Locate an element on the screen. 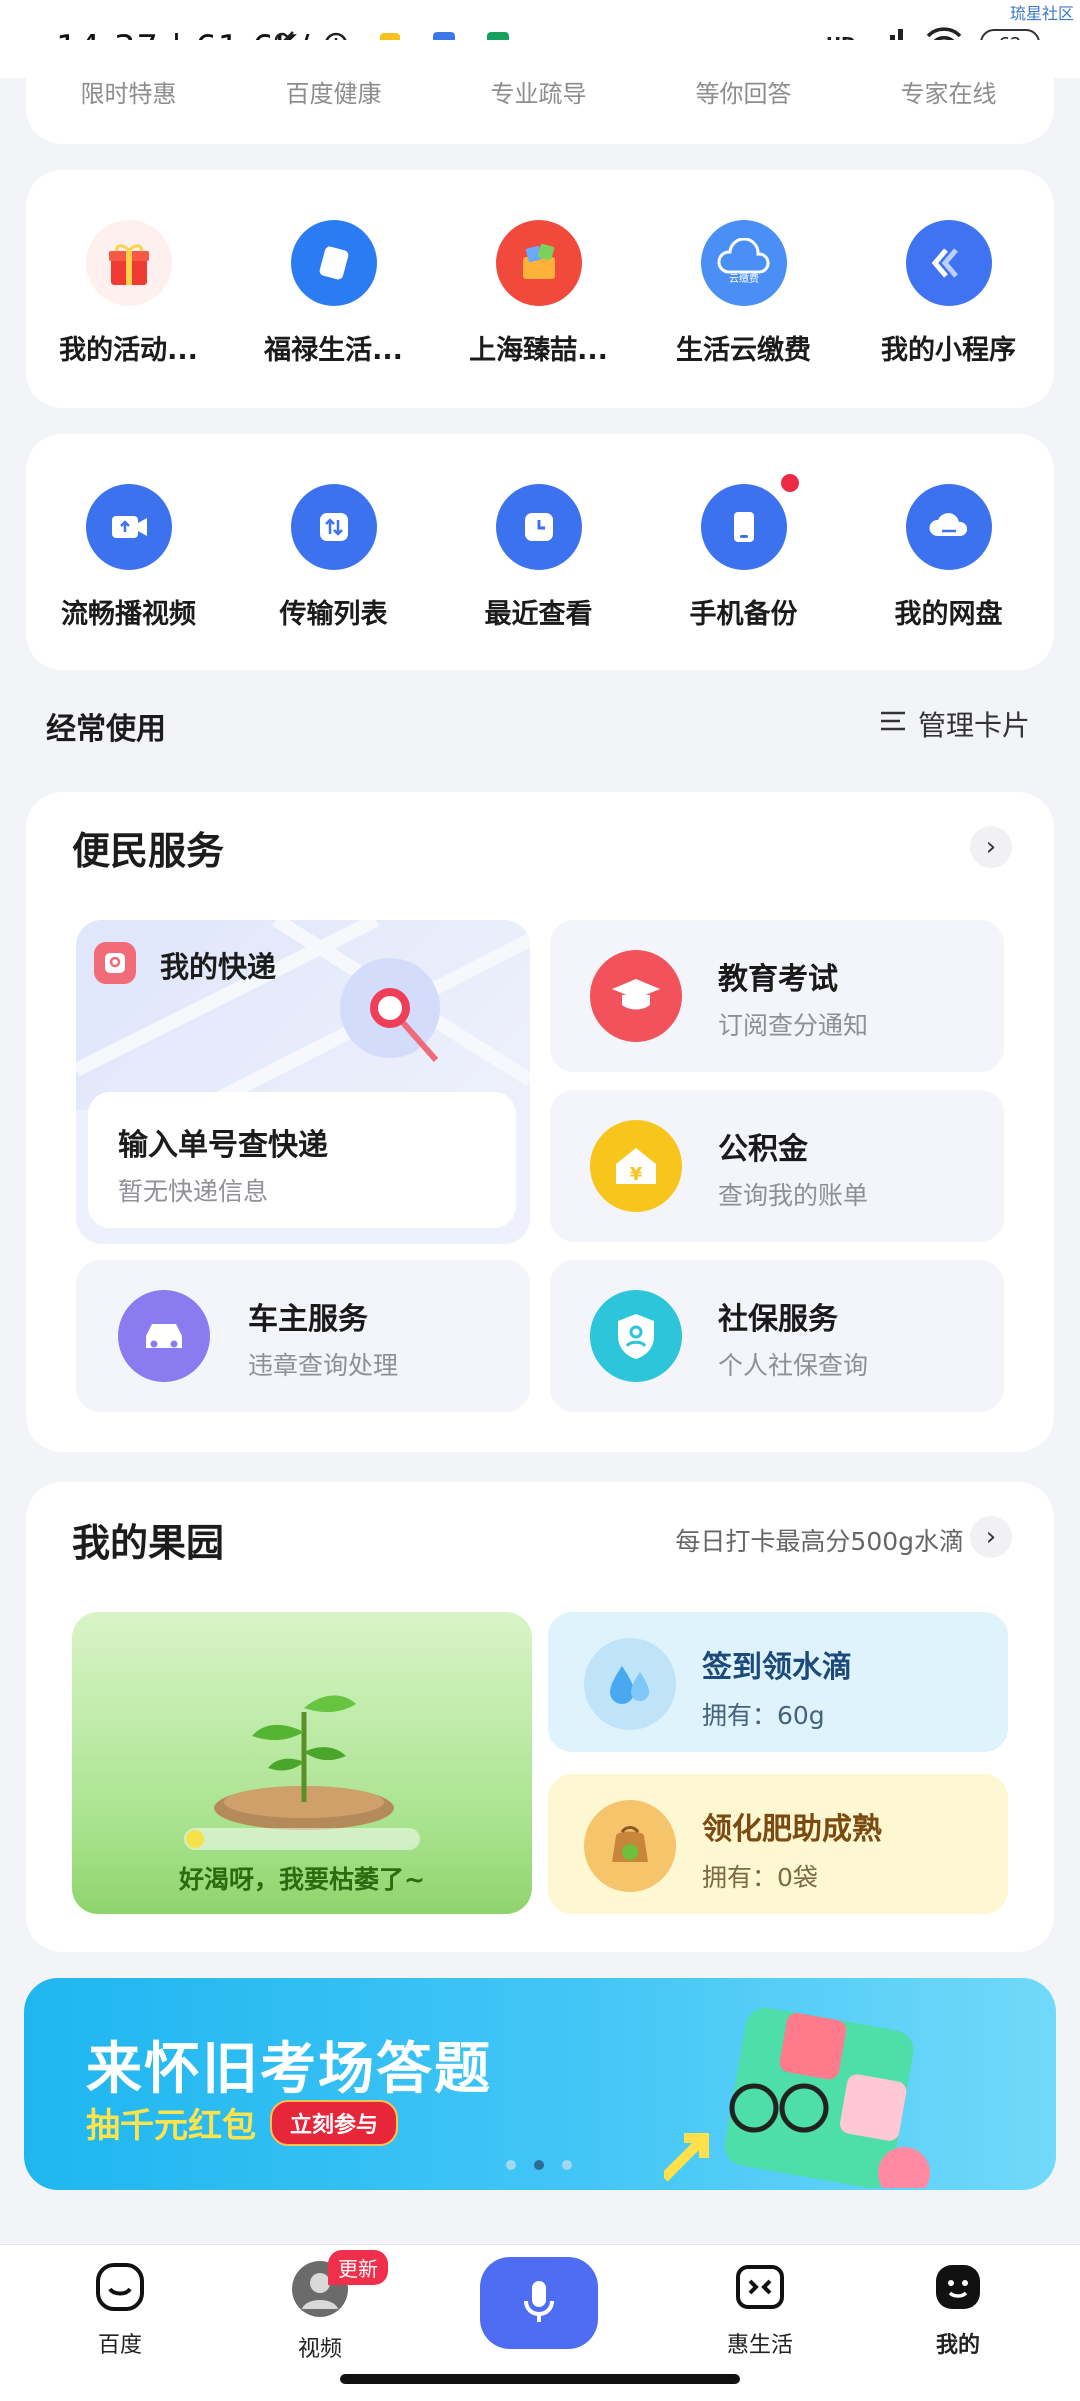 Image resolution: width=1080 pixels, height=2401 pixels. home-indicator is located at coordinates (540, 2379).